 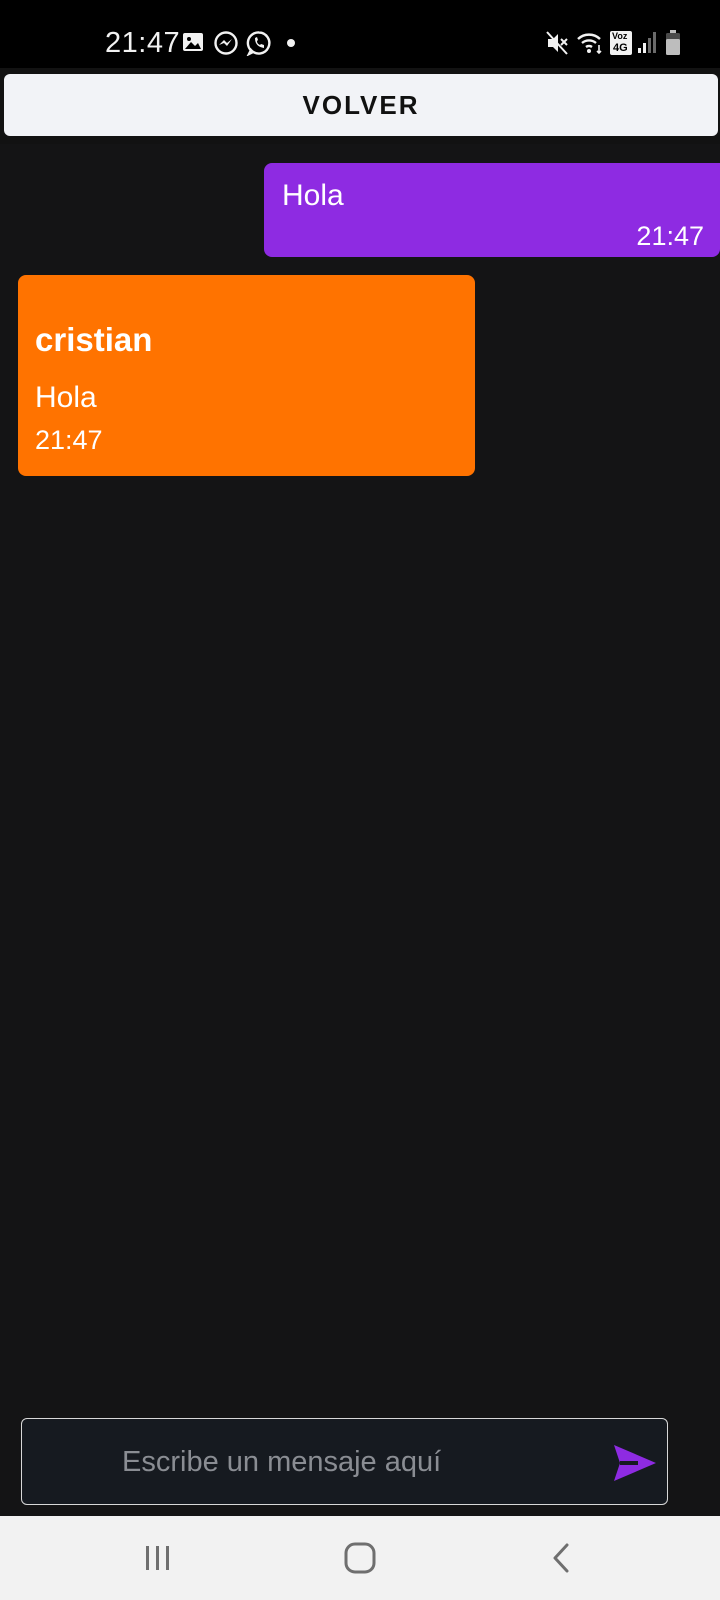 I want to click on message-sender: cristian, so click(x=94, y=339).